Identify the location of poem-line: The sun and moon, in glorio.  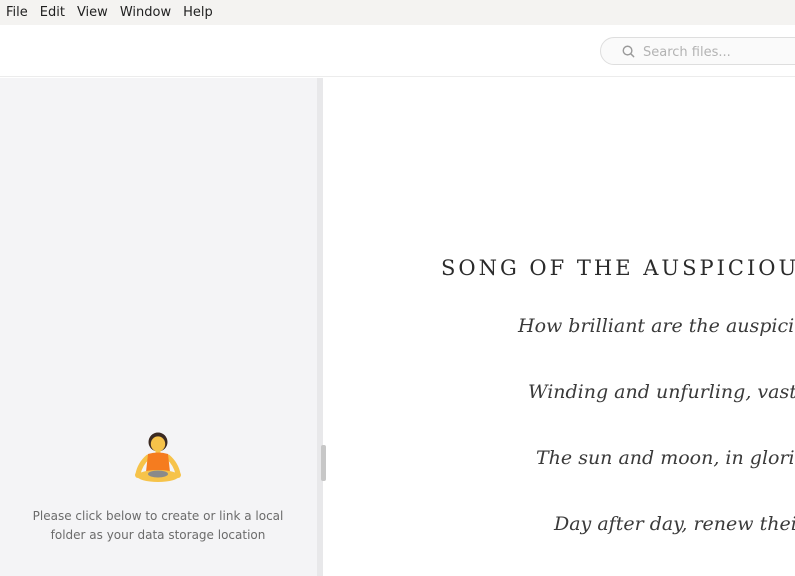
(665, 458).